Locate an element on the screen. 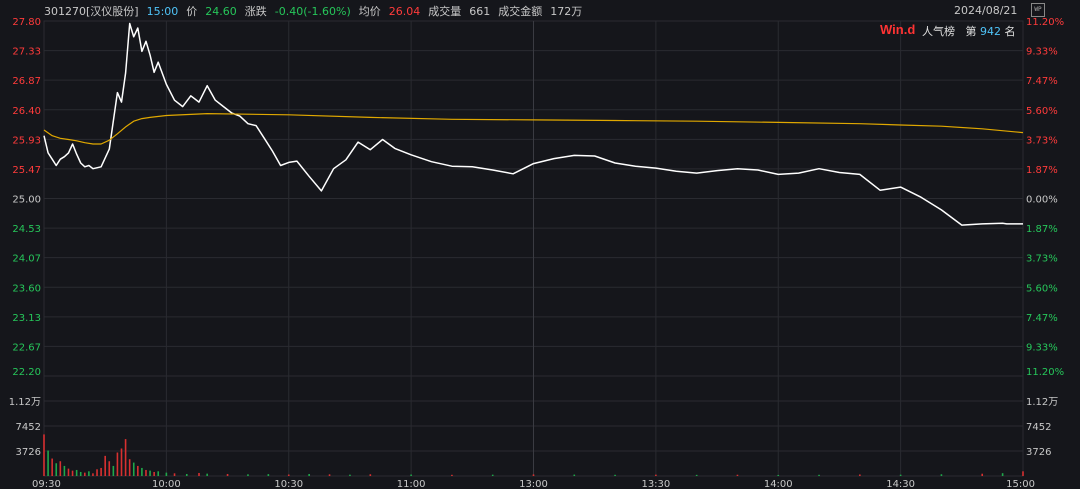  x-tick-label: 11:00 is located at coordinates (411, 484).